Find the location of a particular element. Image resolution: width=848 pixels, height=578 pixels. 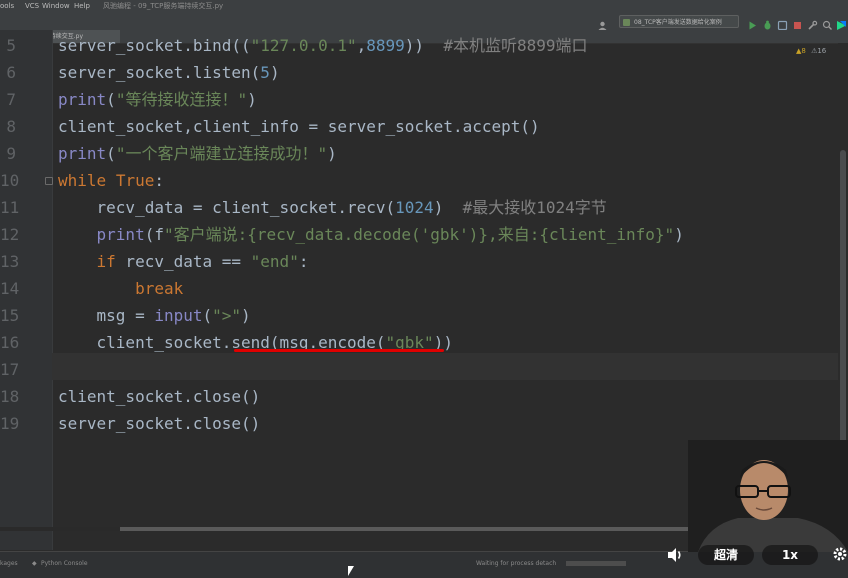

code-line: server_socket.listen(5) is located at coordinates (169, 72).